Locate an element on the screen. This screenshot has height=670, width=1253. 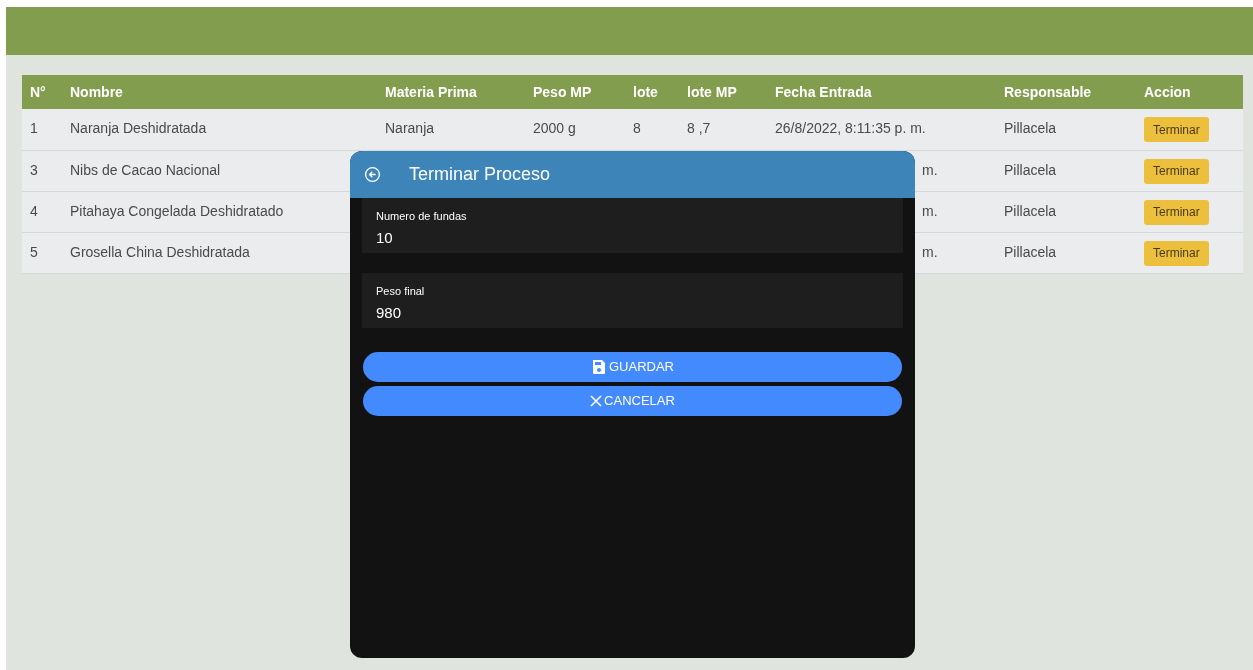
table-cell: Naranja Deshidratada is located at coordinates (138, 128).